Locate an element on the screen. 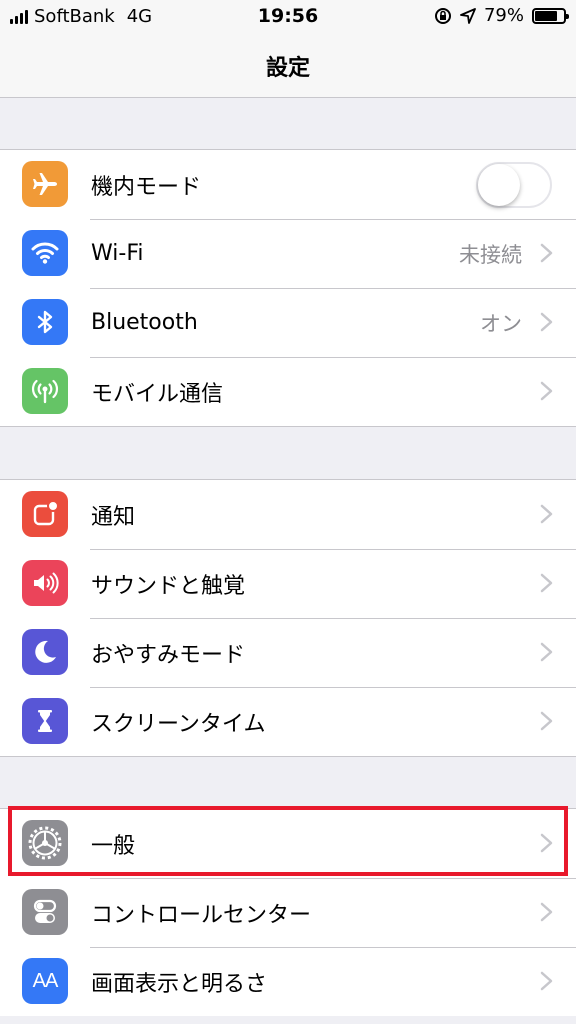 The width and height of the screenshot is (576, 1024). orientation-lock-icon is located at coordinates (442, 15).